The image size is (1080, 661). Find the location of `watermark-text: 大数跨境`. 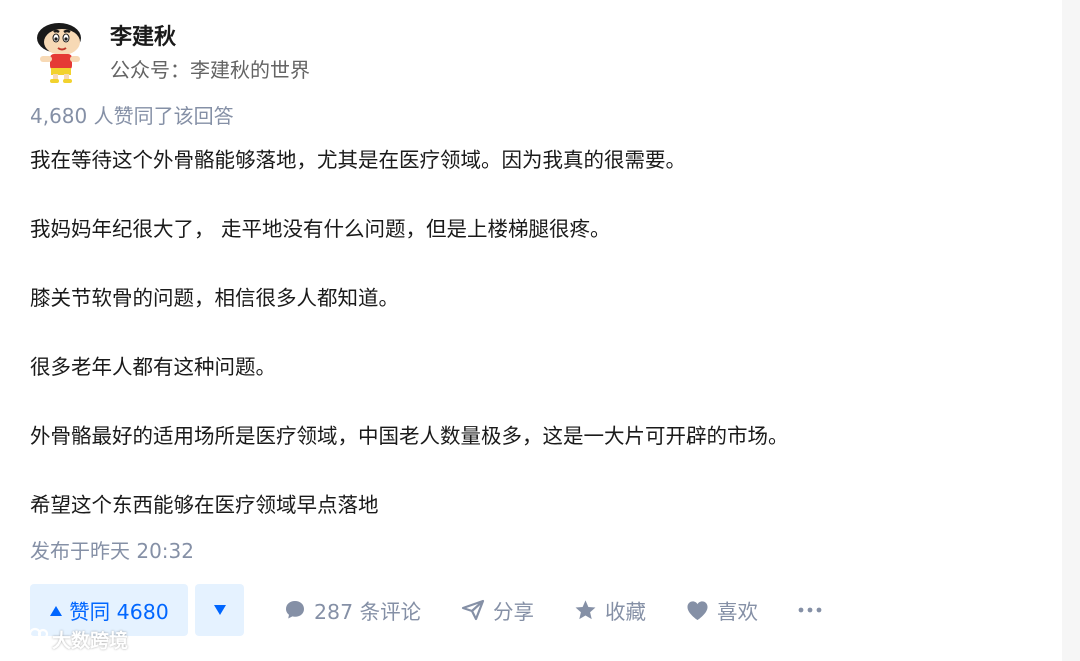

watermark-text: 大数跨境 is located at coordinates (90, 641).